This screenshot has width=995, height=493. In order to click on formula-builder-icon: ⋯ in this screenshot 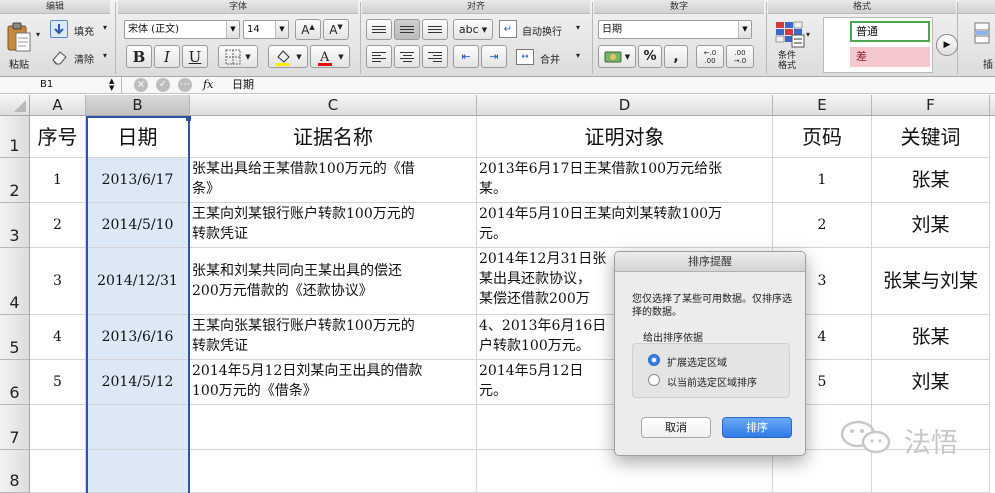, I will do `click(185, 85)`.